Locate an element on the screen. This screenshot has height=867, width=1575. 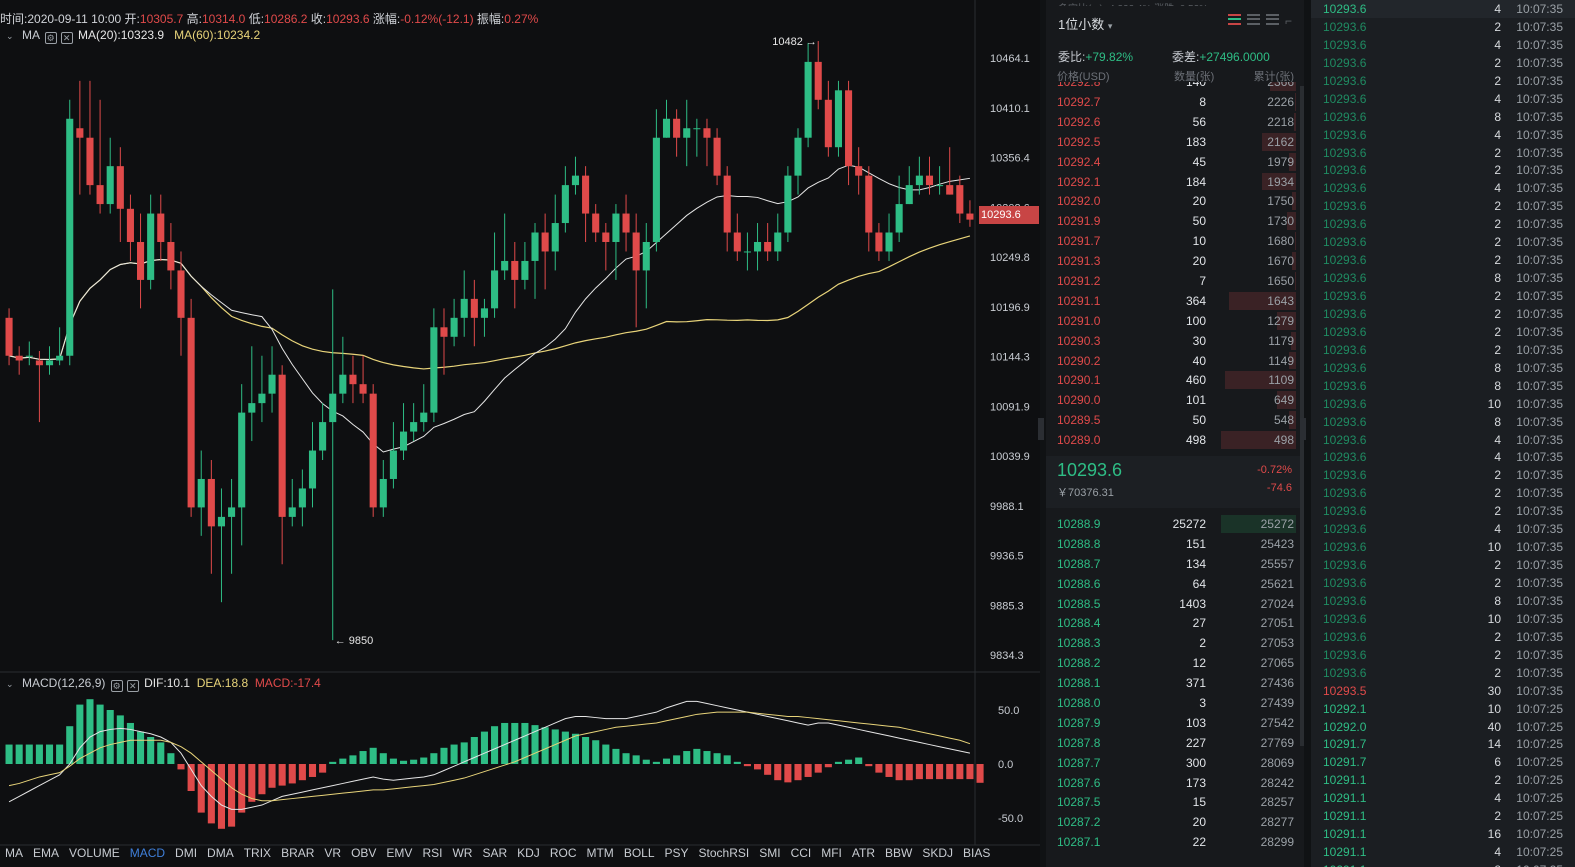
indicator-tab-stochrsi: StochRSI is located at coordinates (724, 855).